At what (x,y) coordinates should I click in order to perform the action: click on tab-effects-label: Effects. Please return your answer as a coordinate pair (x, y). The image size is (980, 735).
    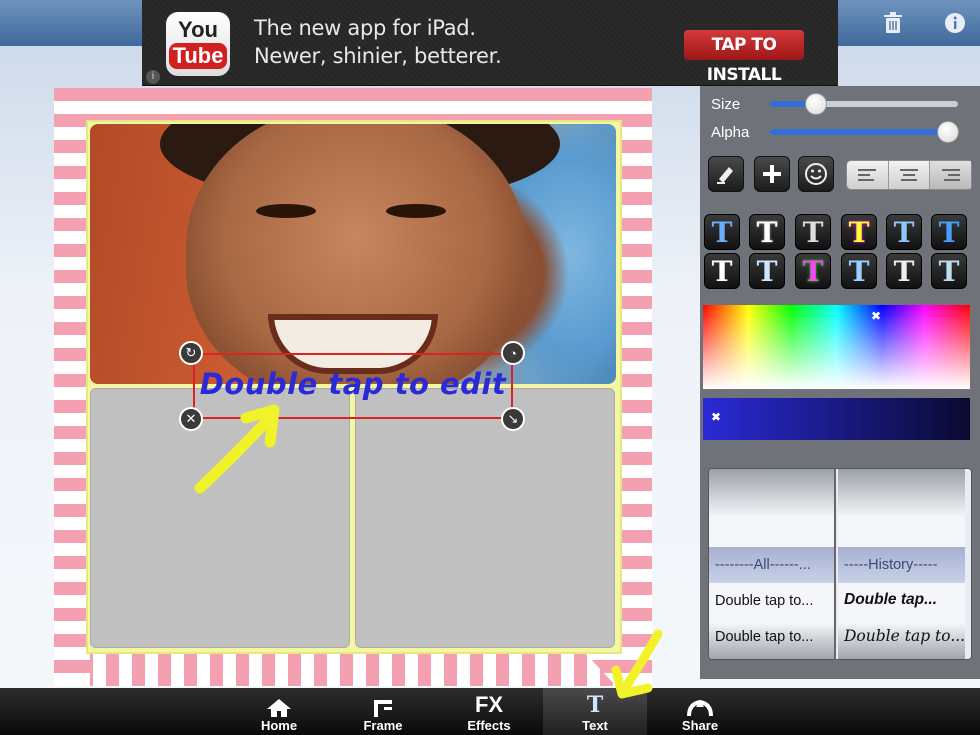
    Looking at the image, I should click on (489, 725).